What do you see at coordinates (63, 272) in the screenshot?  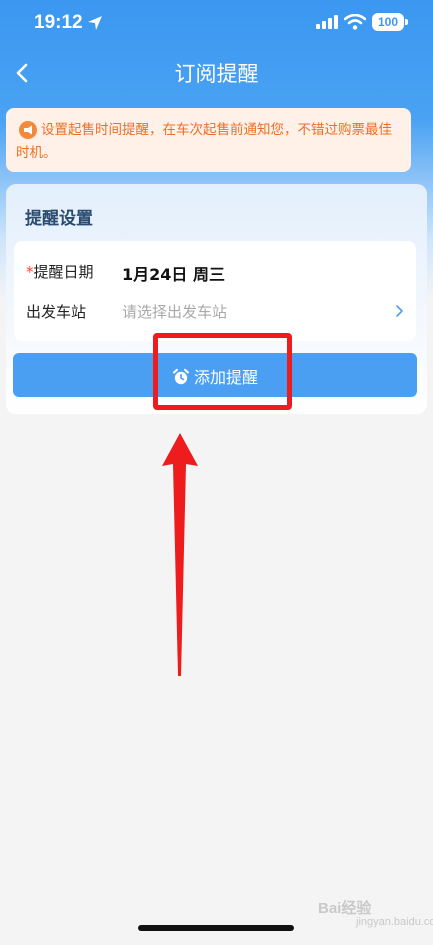 I see `reminder-date-label-text: 提醒日期` at bounding box center [63, 272].